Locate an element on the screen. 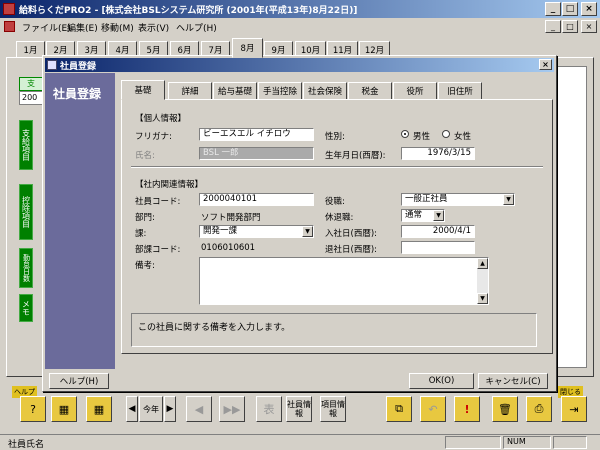  main-panel-white is located at coordinates (571, 217).